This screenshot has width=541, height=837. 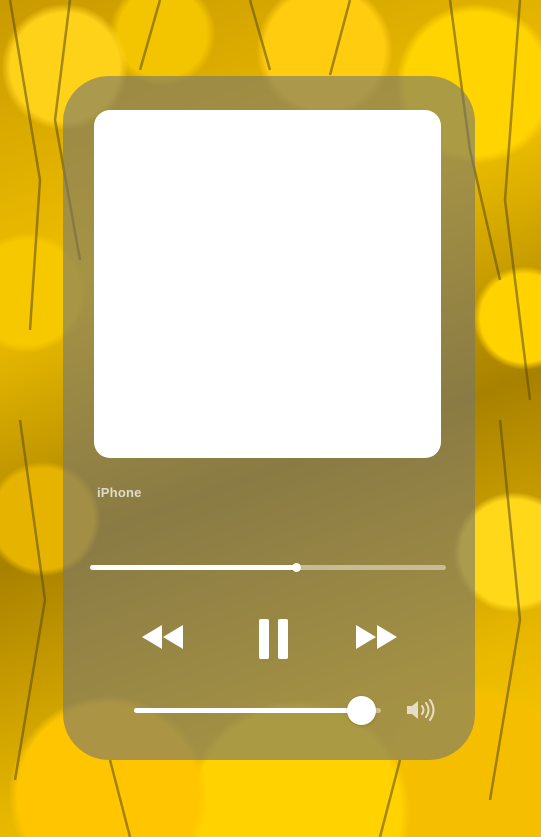 I want to click on pause-icon, so click(x=273, y=639).